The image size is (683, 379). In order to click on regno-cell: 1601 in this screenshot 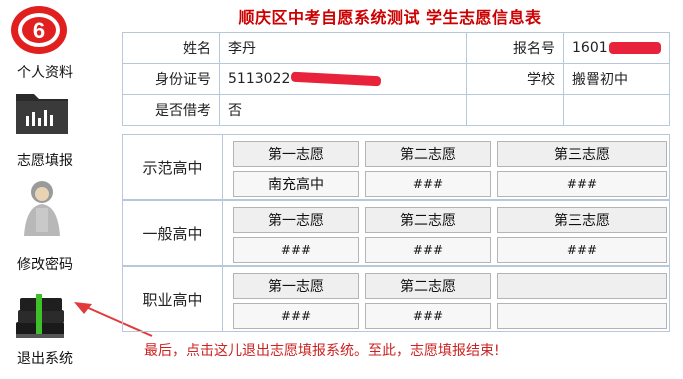, I will do `click(616, 48)`.